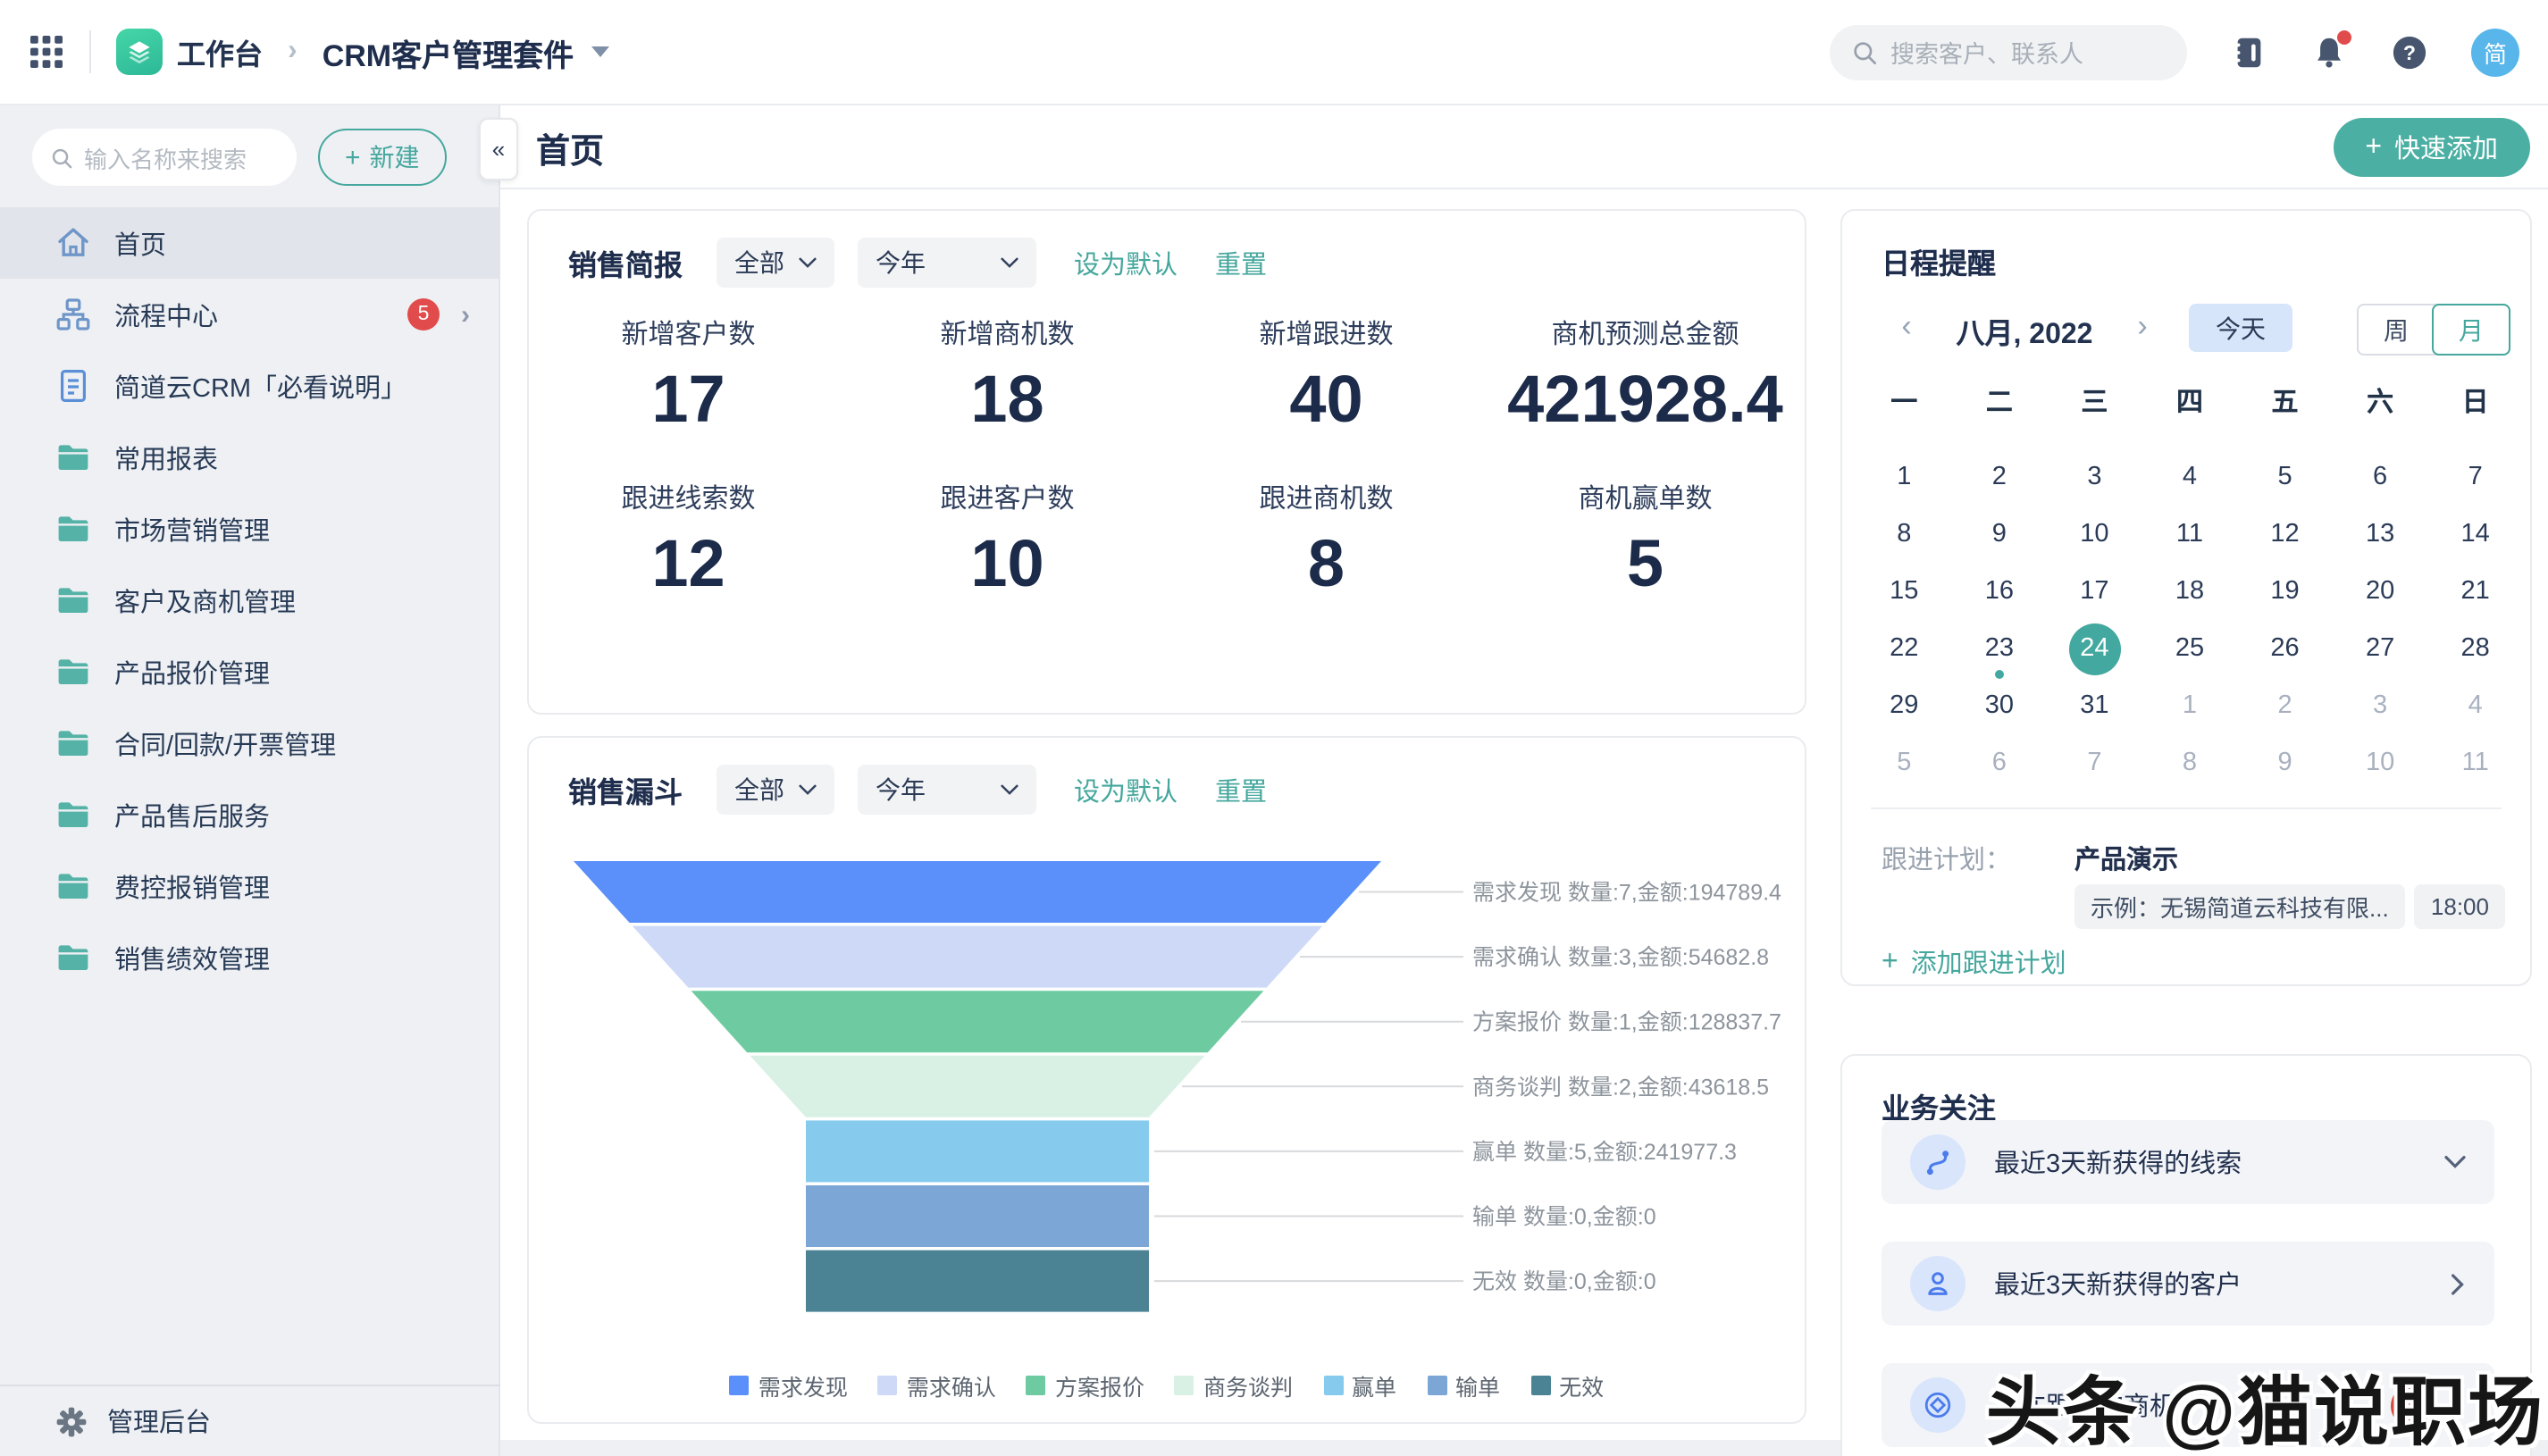 The image size is (2548, 1456). Describe the element at coordinates (2126, 858) in the screenshot. I see `plan-title: 产品演示` at that location.